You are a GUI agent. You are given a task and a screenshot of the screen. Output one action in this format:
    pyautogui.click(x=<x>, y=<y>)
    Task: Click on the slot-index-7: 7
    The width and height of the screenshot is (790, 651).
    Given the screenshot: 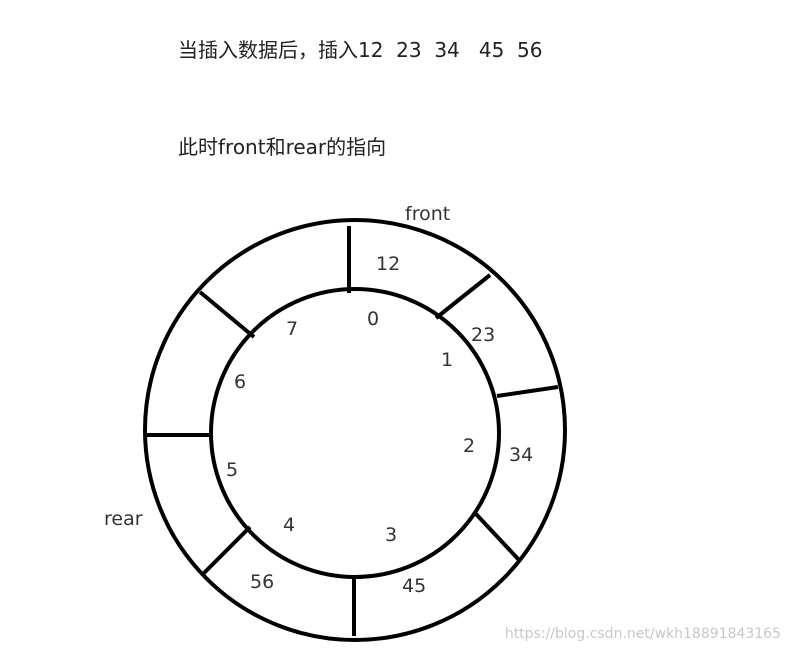 What is the action you would take?
    pyautogui.click(x=292, y=329)
    